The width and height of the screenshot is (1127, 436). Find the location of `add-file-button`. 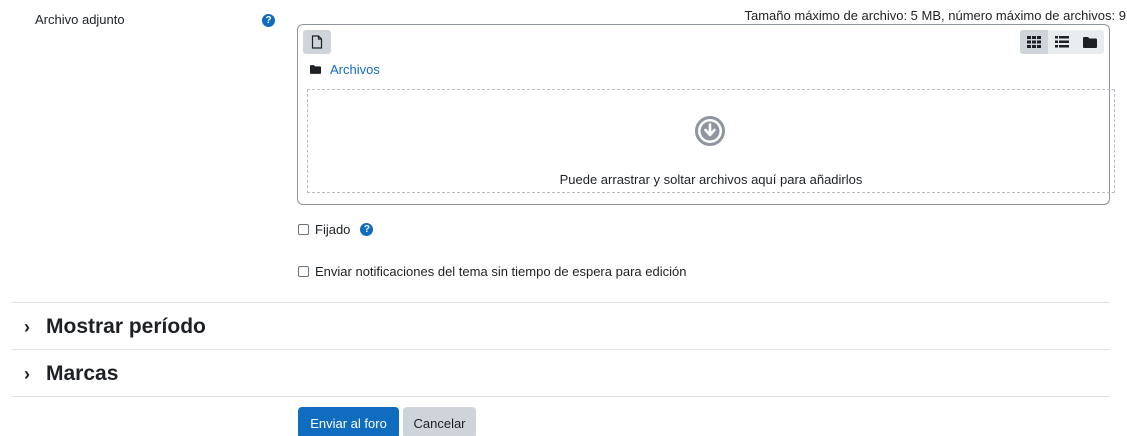

add-file-button is located at coordinates (317, 42).